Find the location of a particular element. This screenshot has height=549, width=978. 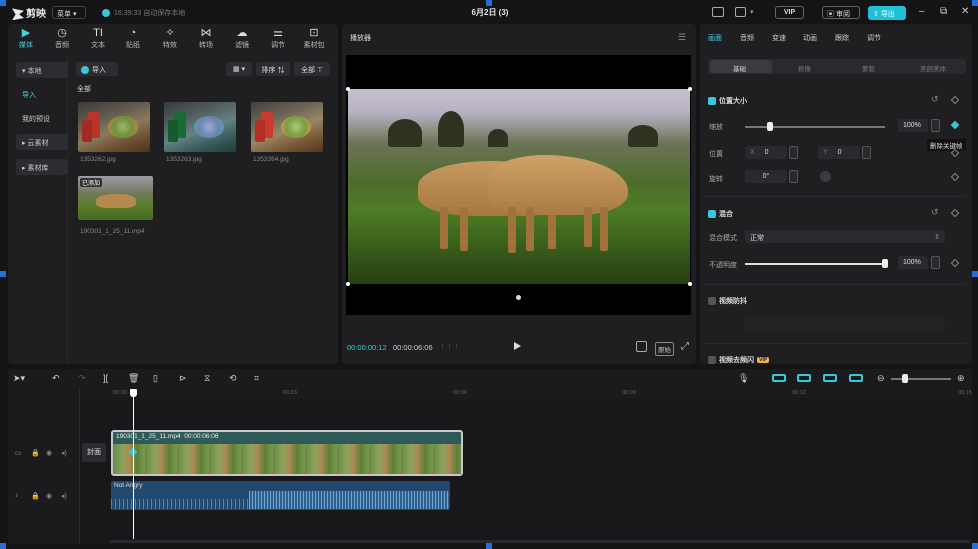

link-icon is located at coordinates (830, 378).